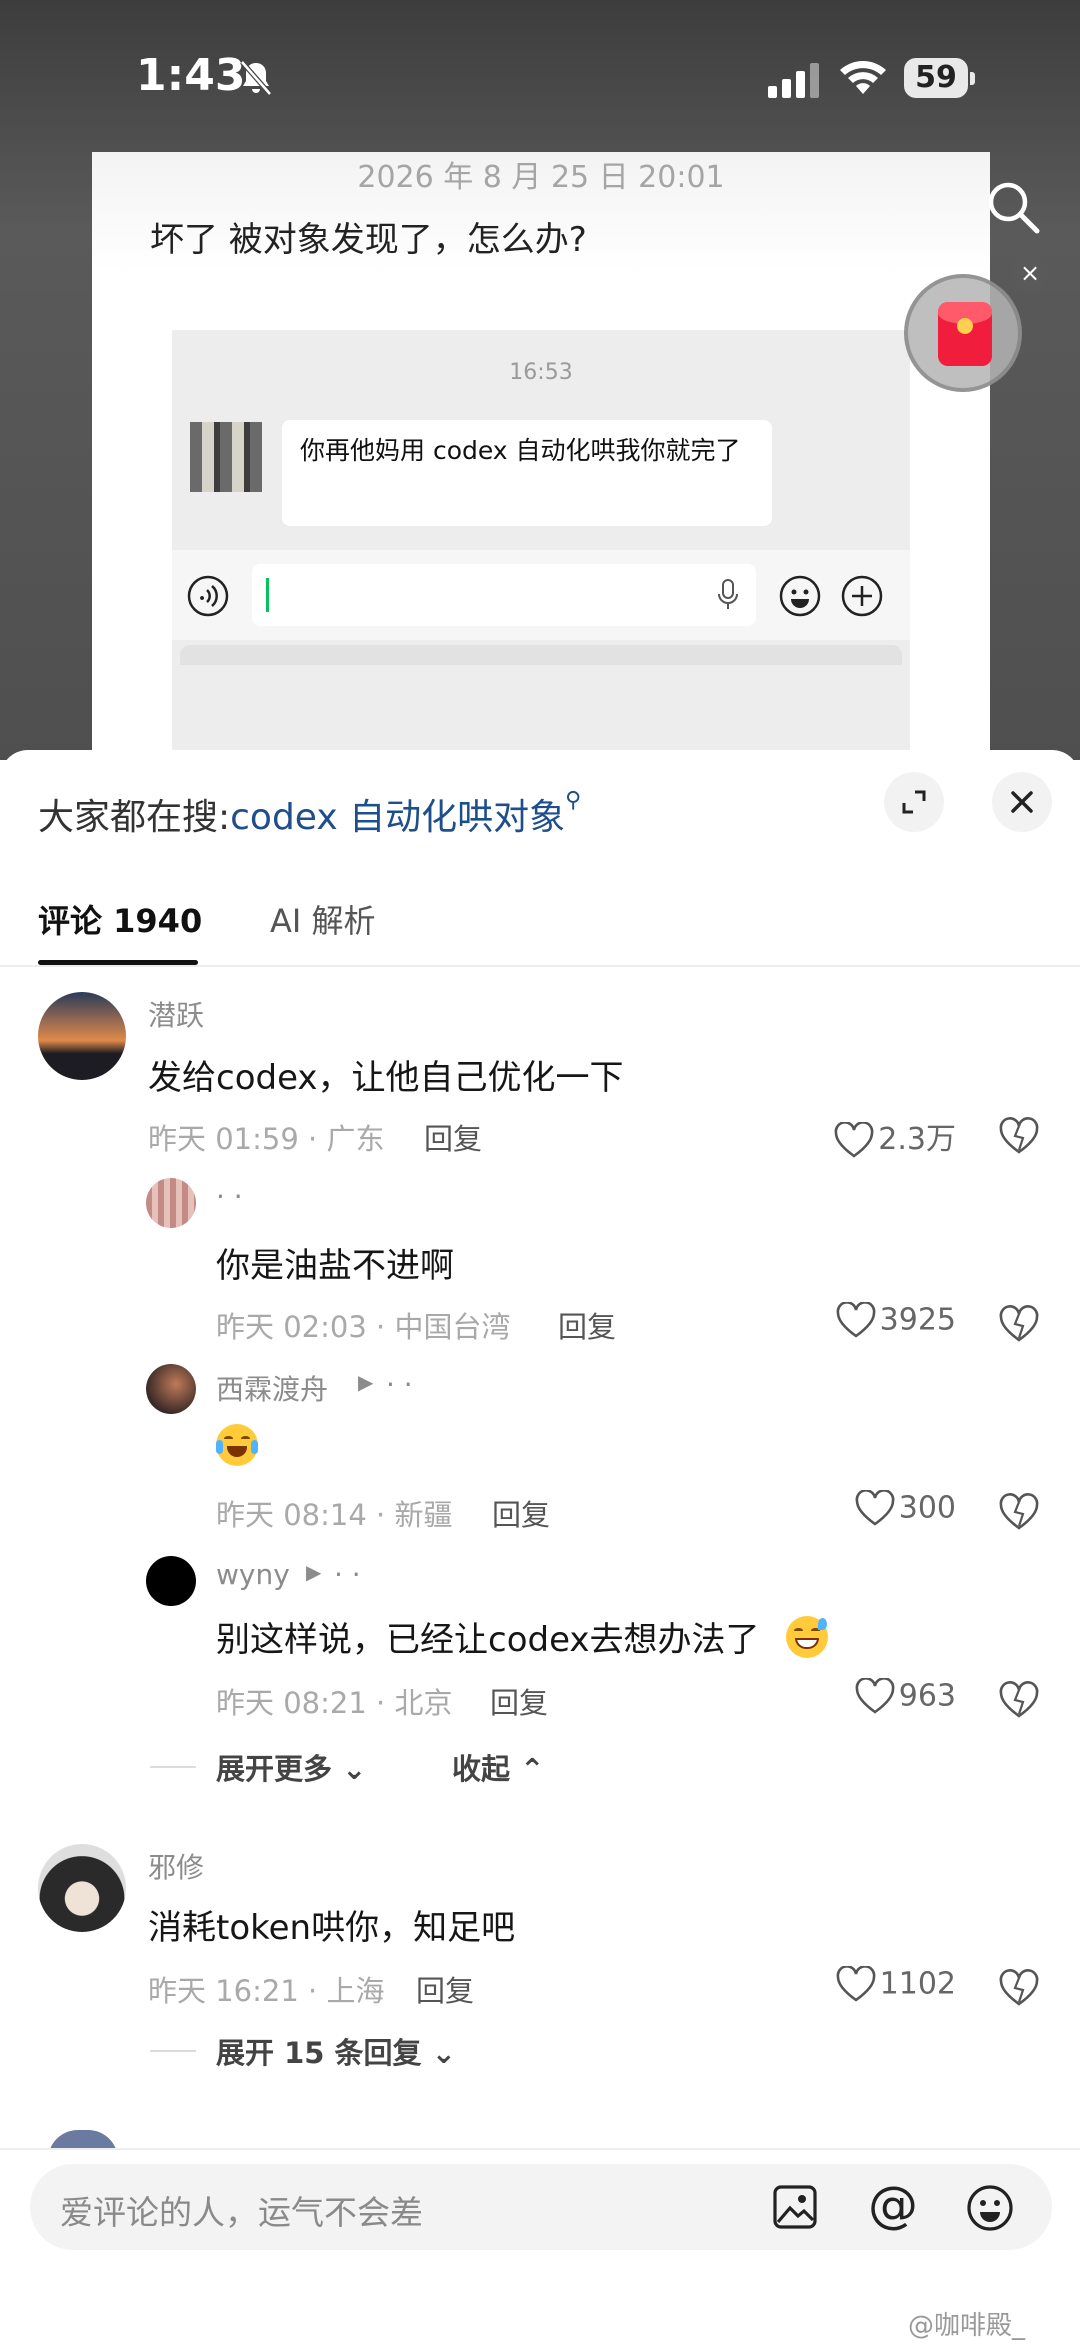  What do you see at coordinates (323, 919) in the screenshot?
I see `tab-ai-analysis: AI 解析` at bounding box center [323, 919].